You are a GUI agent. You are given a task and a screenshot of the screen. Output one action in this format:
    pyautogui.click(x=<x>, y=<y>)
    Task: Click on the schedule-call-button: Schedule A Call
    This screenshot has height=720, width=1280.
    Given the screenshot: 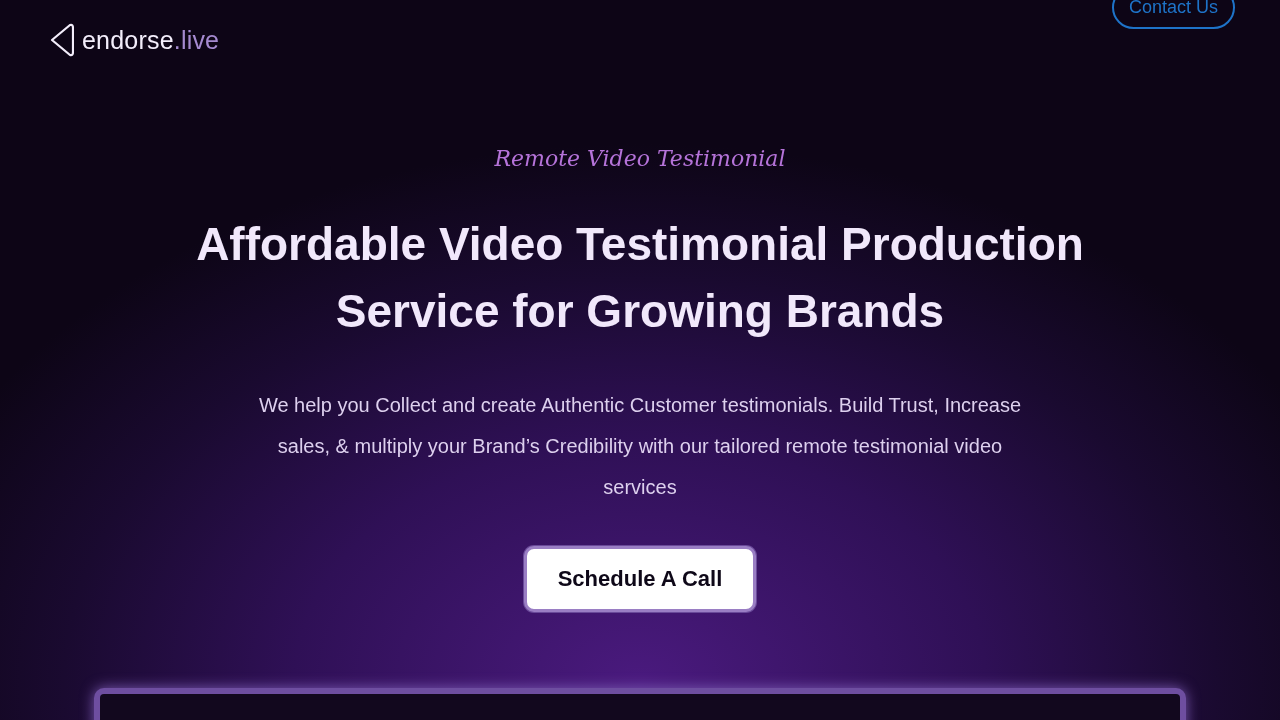 What is the action you would take?
    pyautogui.click(x=640, y=579)
    